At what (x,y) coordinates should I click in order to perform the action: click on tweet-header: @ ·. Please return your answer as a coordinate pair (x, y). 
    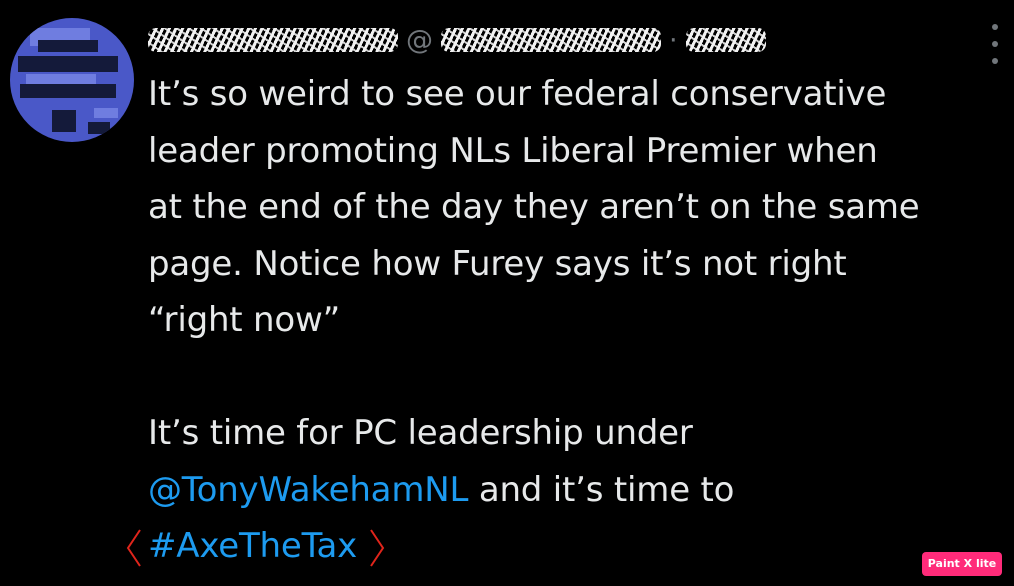
    Looking at the image, I should click on (457, 40).